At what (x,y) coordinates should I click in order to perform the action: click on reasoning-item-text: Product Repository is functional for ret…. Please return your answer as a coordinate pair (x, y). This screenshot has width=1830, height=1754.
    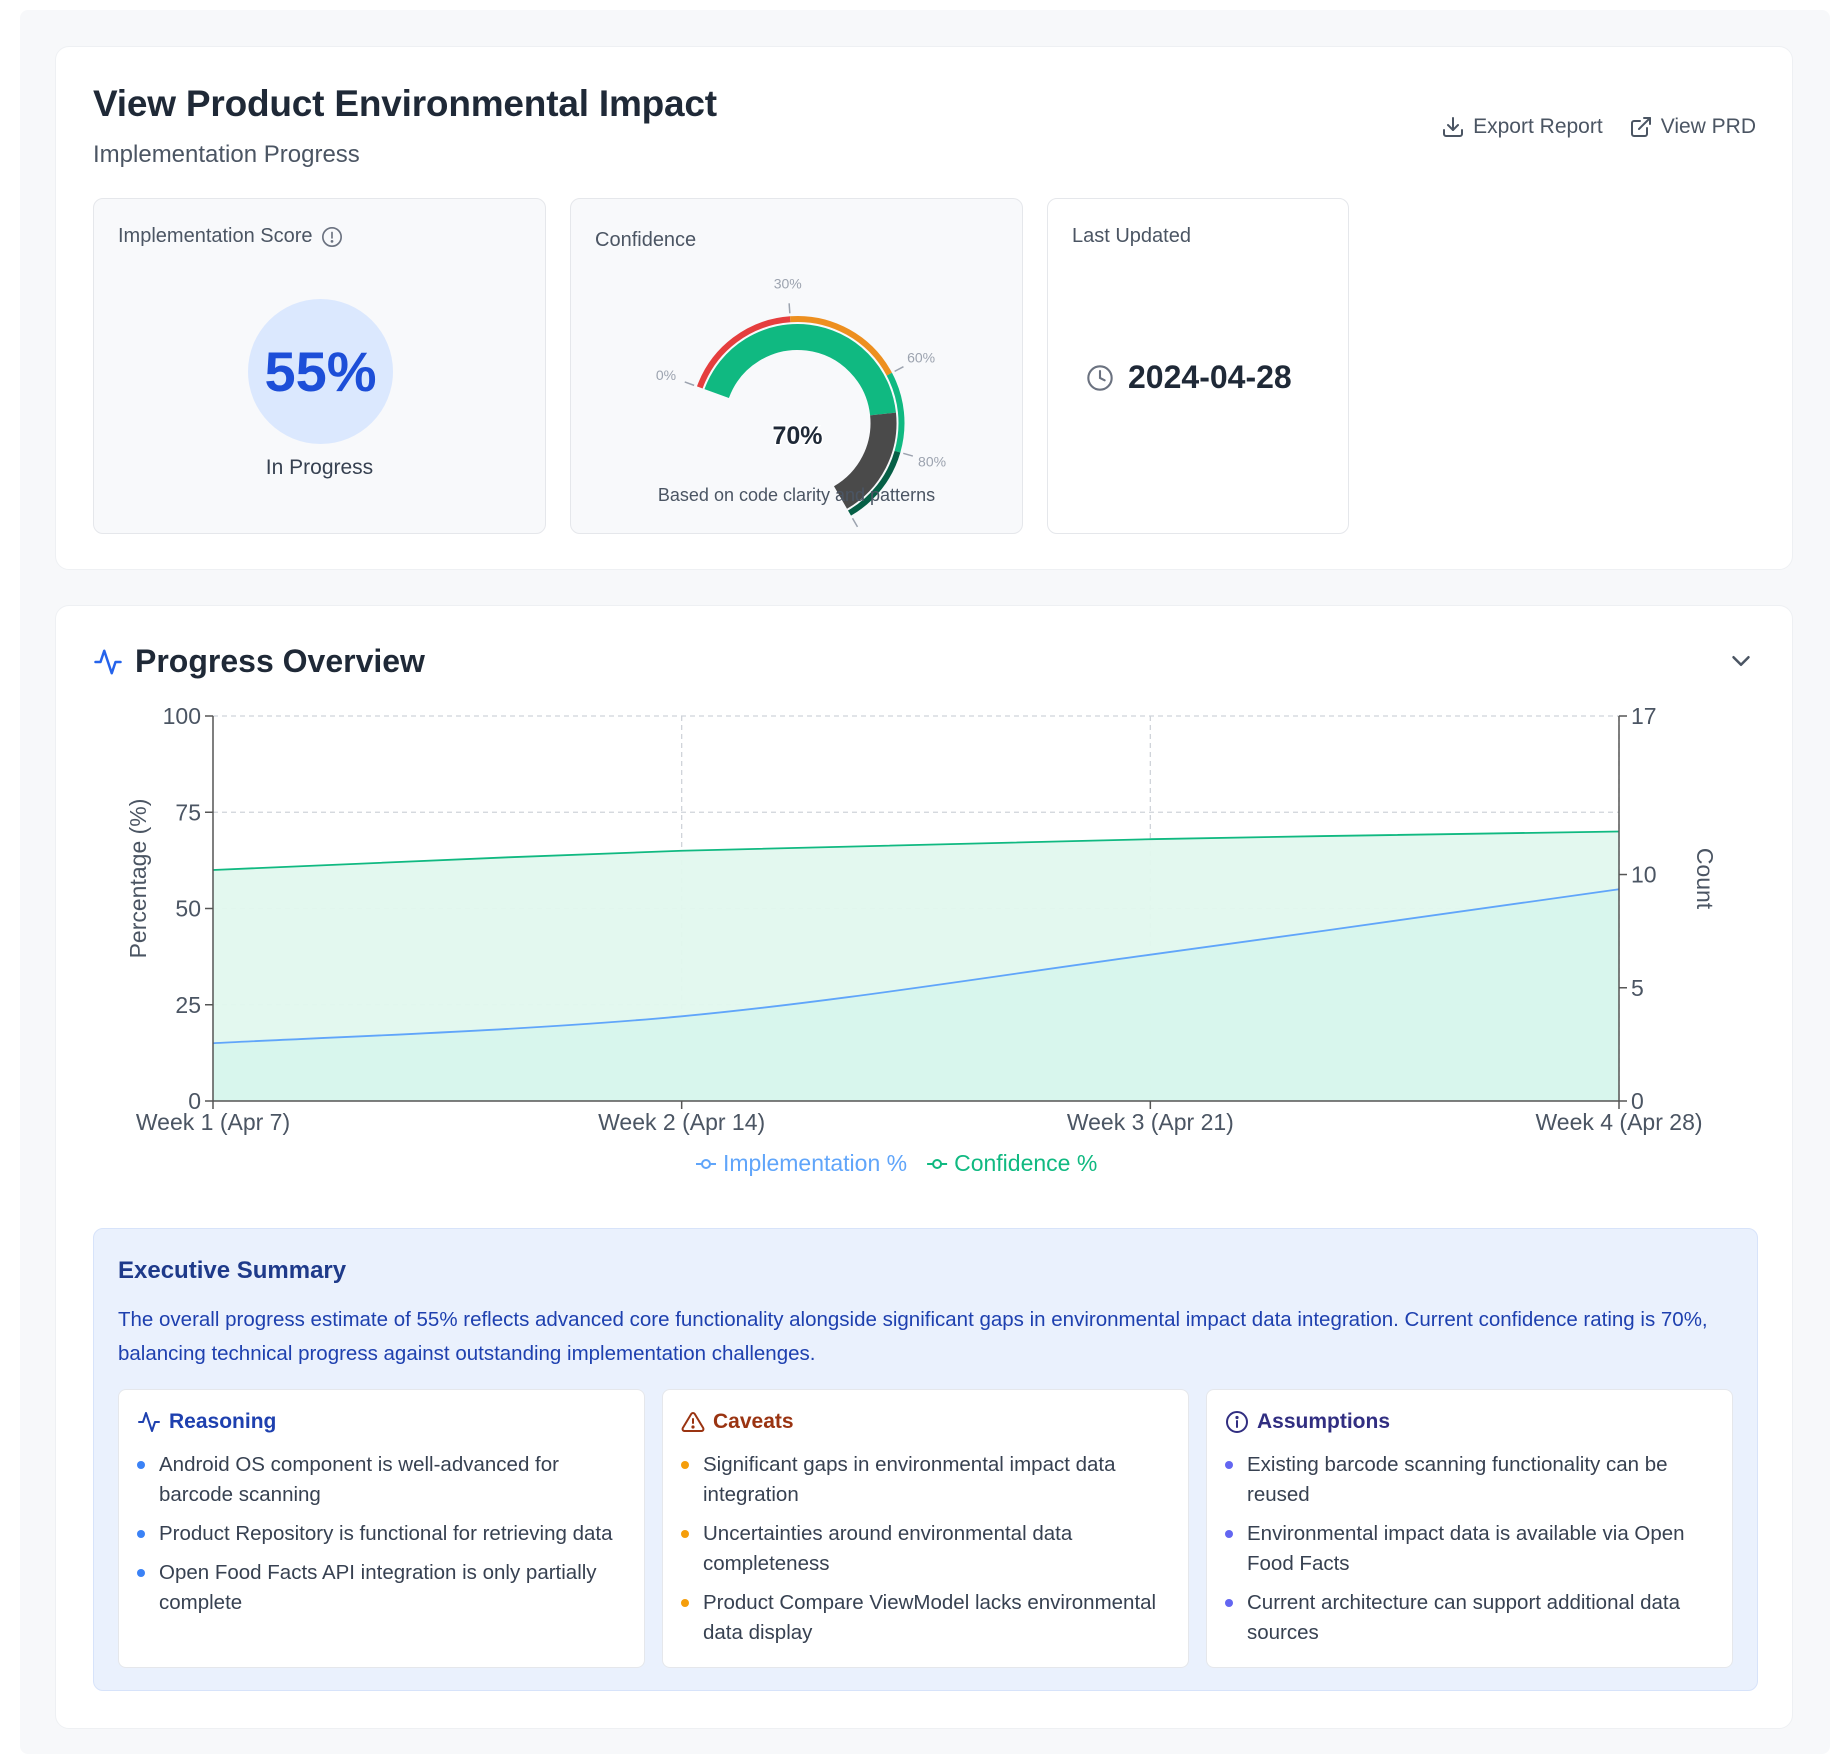
    Looking at the image, I should click on (386, 1533).